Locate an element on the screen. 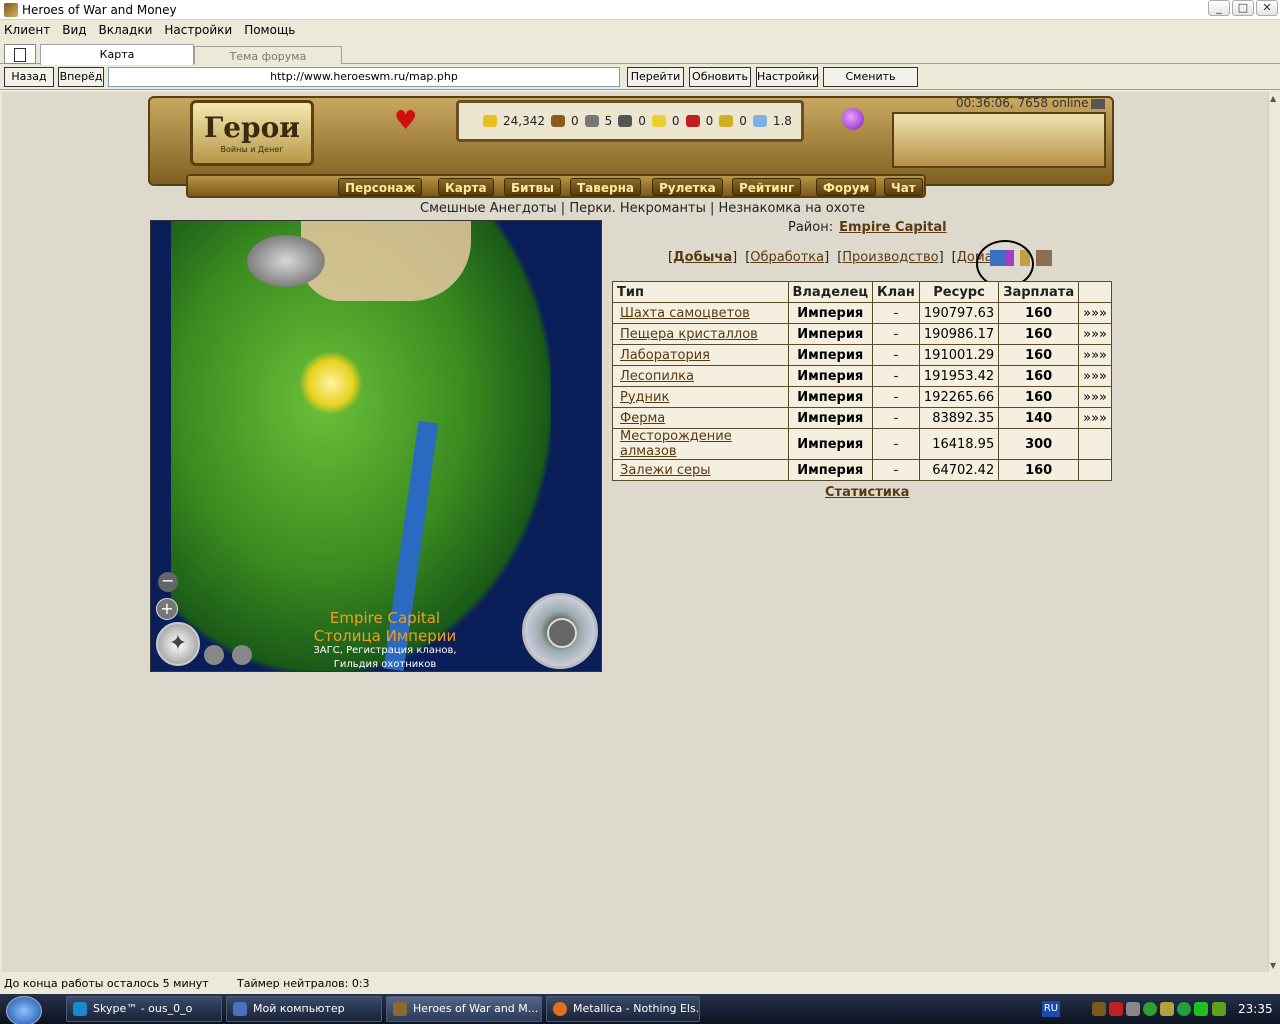 The width and height of the screenshot is (1280, 1024). gems-amount: 0 is located at coordinates (743, 121).